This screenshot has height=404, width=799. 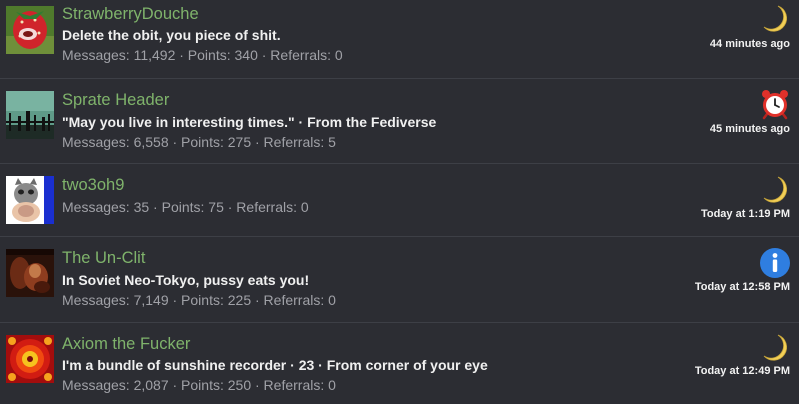 I want to click on member-name: The Un-Clit, so click(x=103, y=258).